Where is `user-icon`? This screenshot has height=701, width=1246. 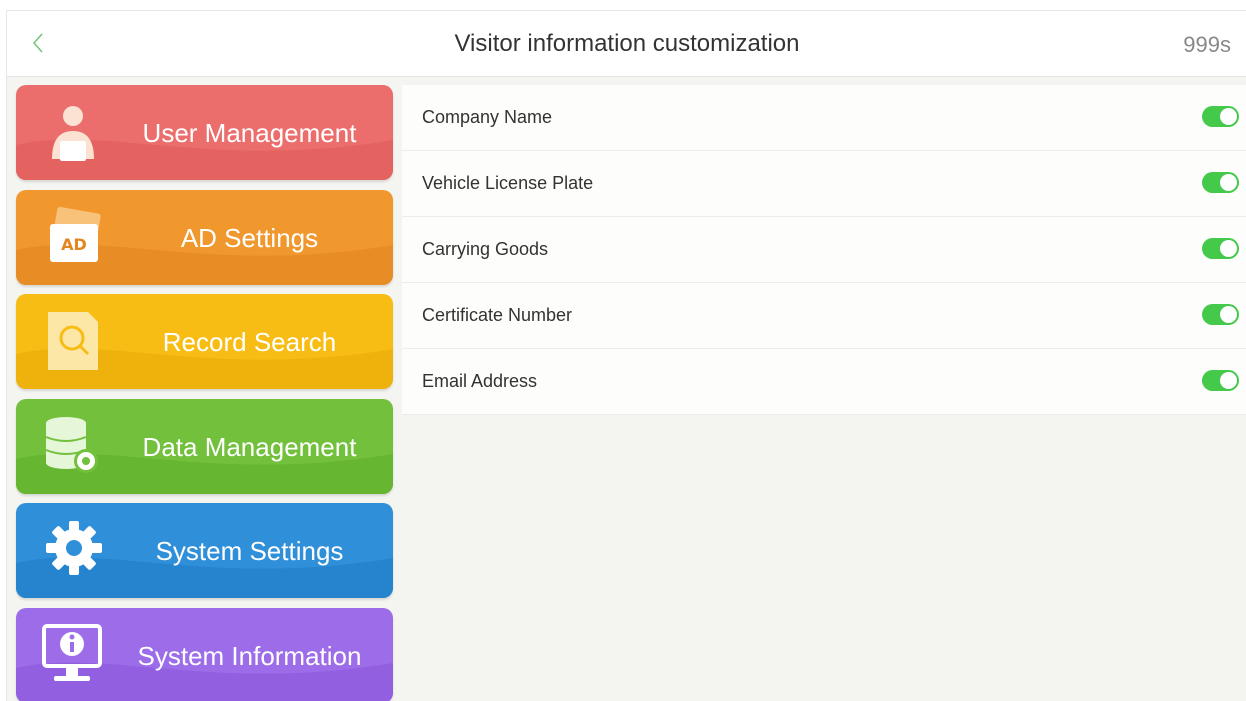 user-icon is located at coordinates (73, 133).